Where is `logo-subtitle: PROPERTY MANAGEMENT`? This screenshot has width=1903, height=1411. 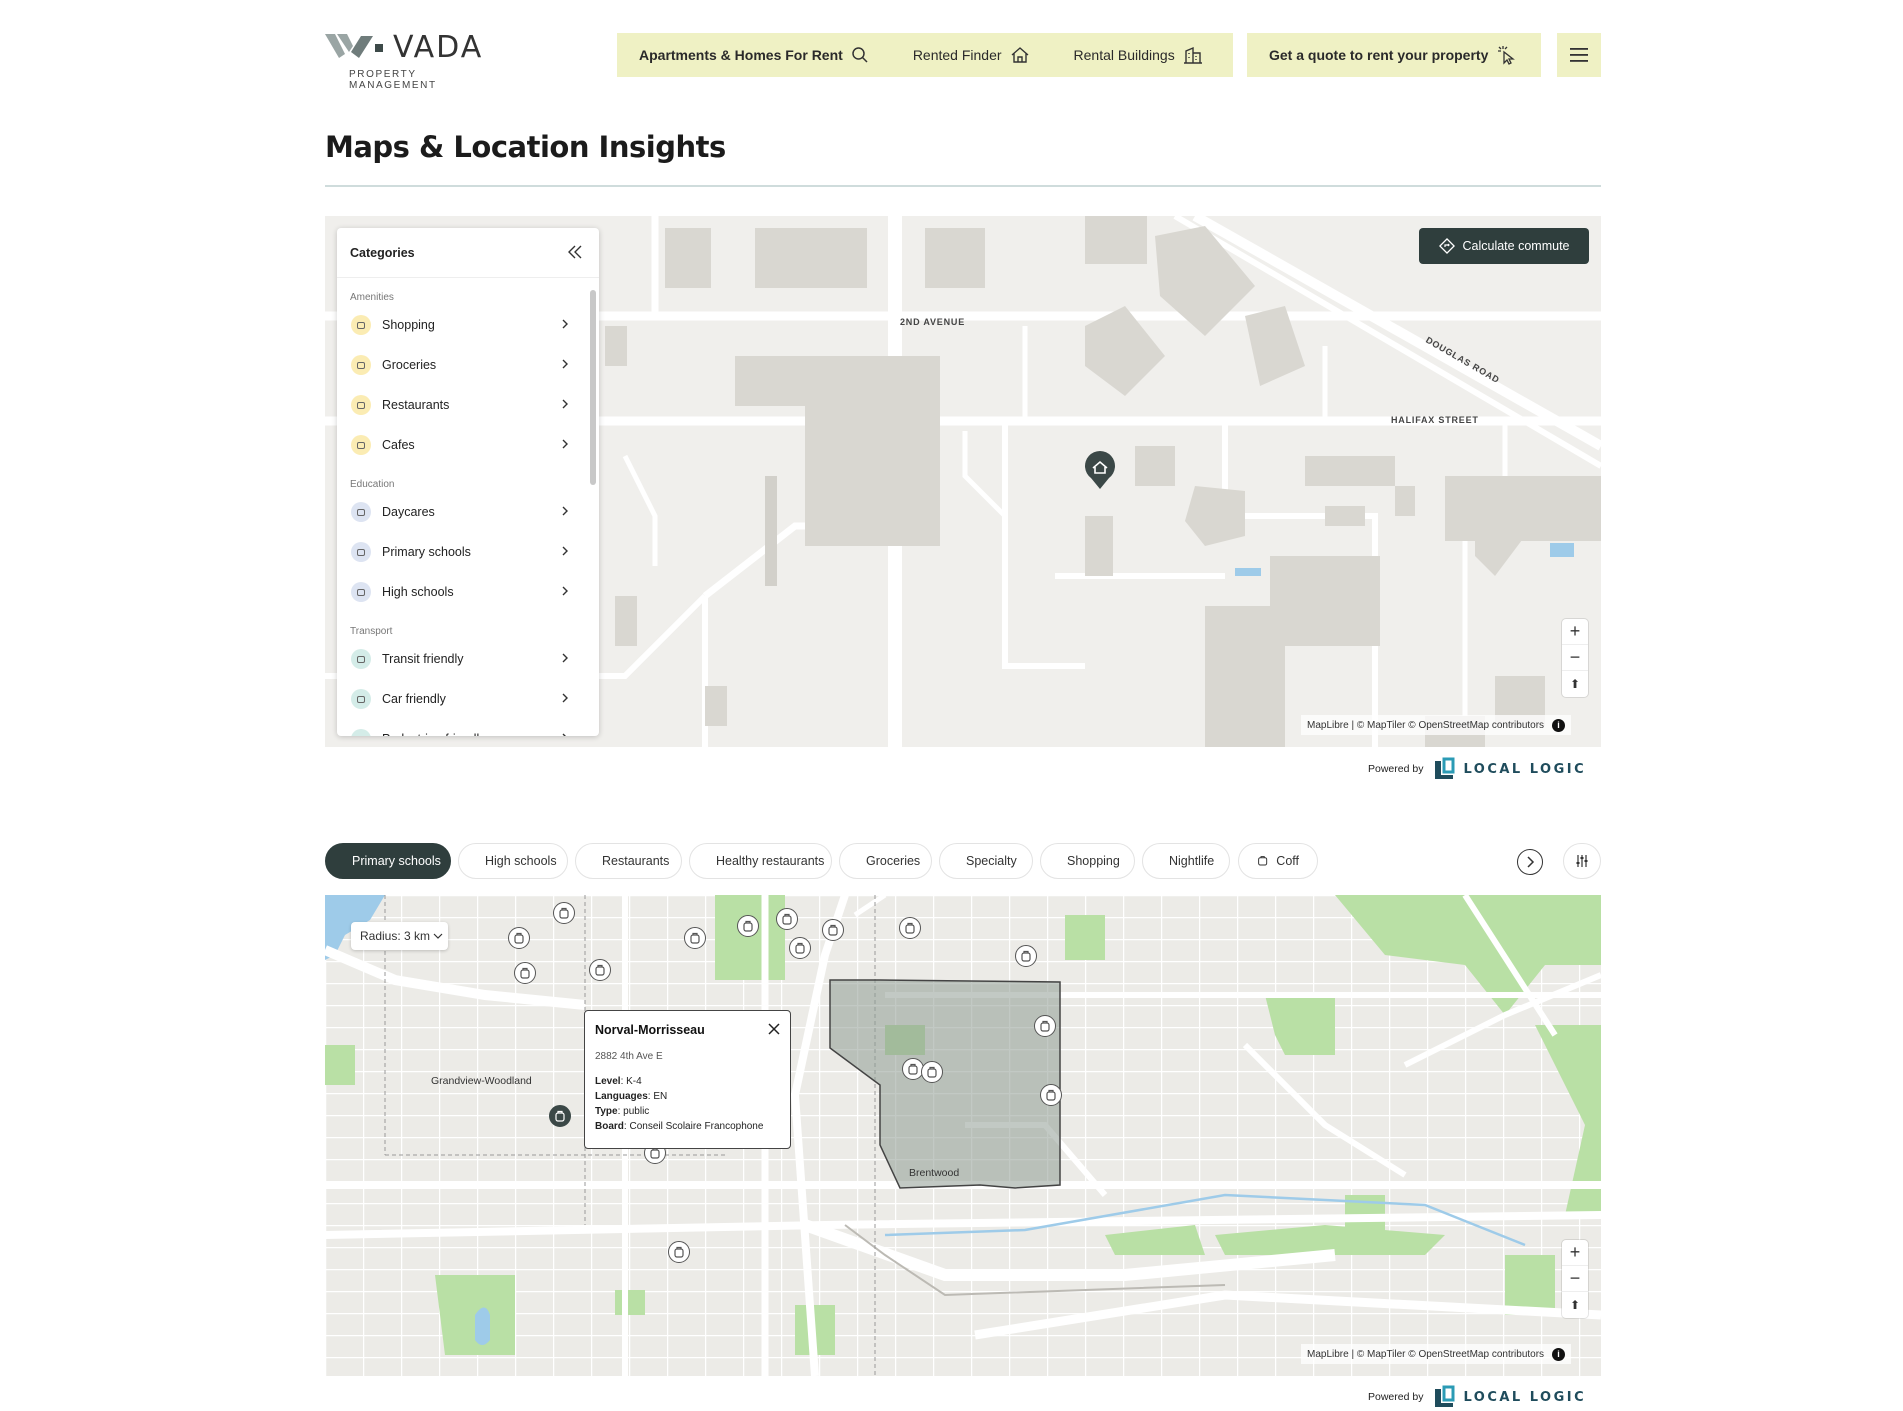
logo-subtitle: PROPERTY MANAGEMENT is located at coordinates (393, 80).